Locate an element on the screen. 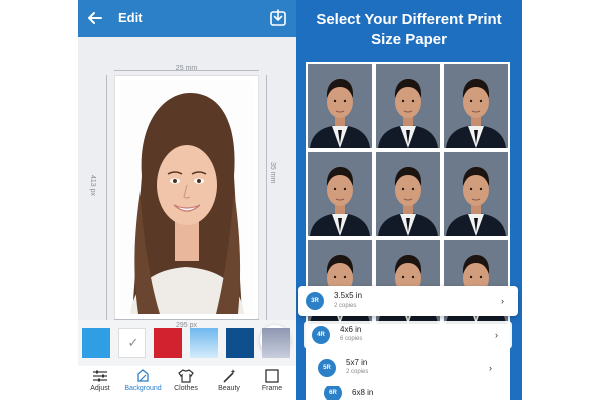 The image size is (600, 400). tool-bar: Adjust Background Clothes Beauty Frame is located at coordinates (187, 383).